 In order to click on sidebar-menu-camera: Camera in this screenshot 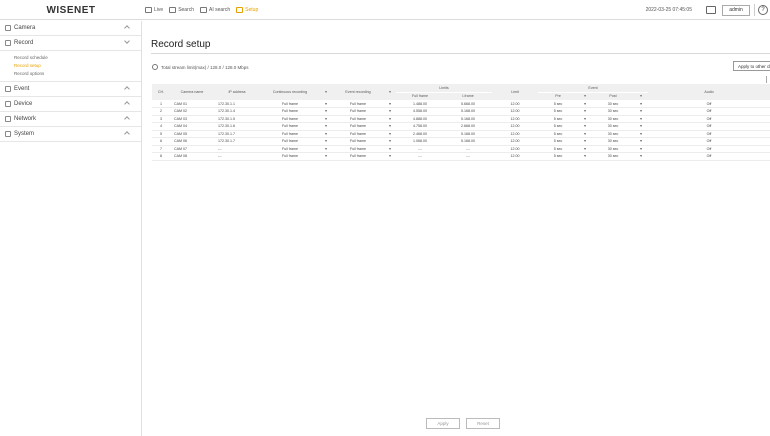, I will do `click(70, 28)`.